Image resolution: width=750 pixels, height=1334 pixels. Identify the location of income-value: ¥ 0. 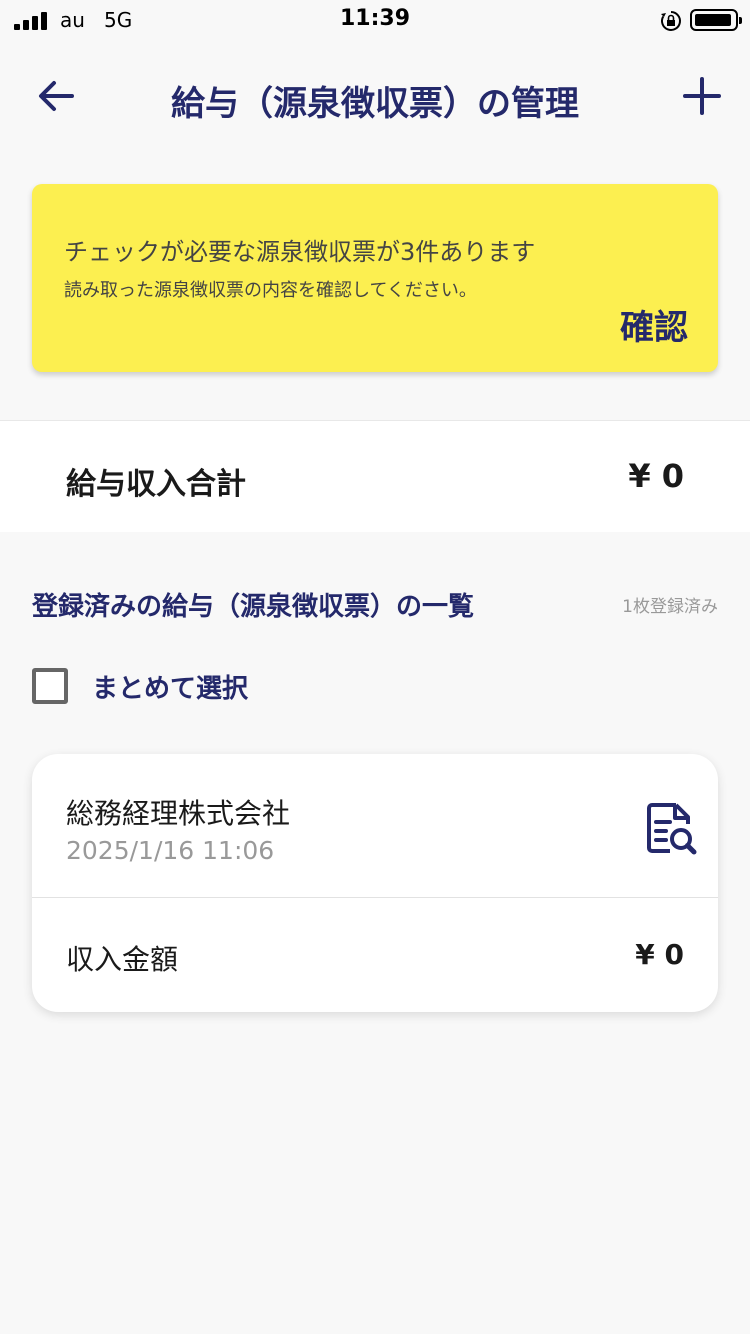
(659, 954).